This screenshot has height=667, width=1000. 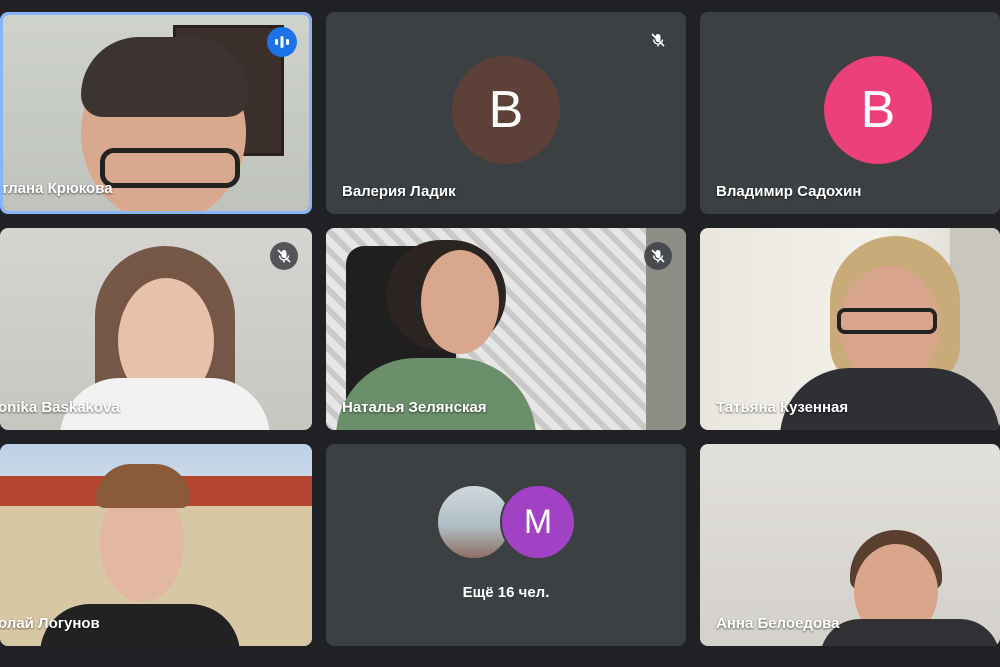 I want to click on participant-tile-logunov: олай Логунов, so click(x=156, y=545).